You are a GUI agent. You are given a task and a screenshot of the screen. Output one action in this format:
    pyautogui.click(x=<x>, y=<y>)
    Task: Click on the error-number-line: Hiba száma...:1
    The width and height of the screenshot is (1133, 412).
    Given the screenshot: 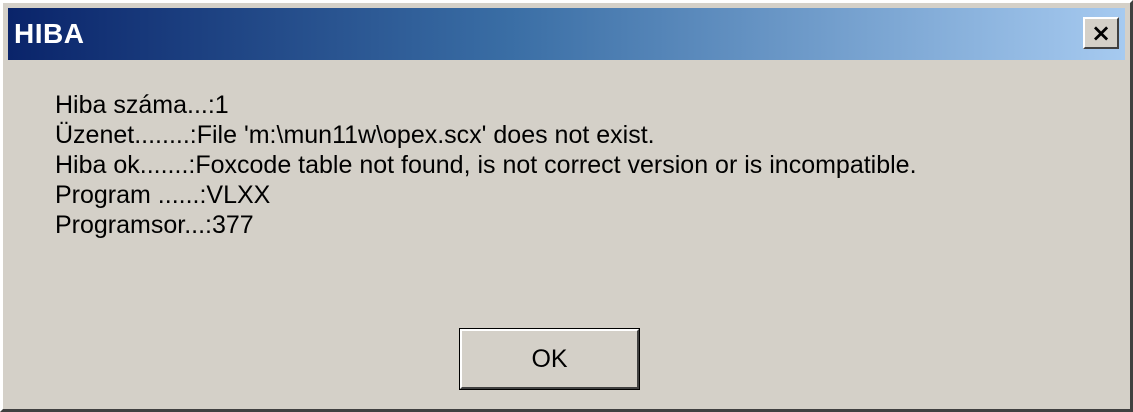 What is the action you would take?
    pyautogui.click(x=142, y=105)
    